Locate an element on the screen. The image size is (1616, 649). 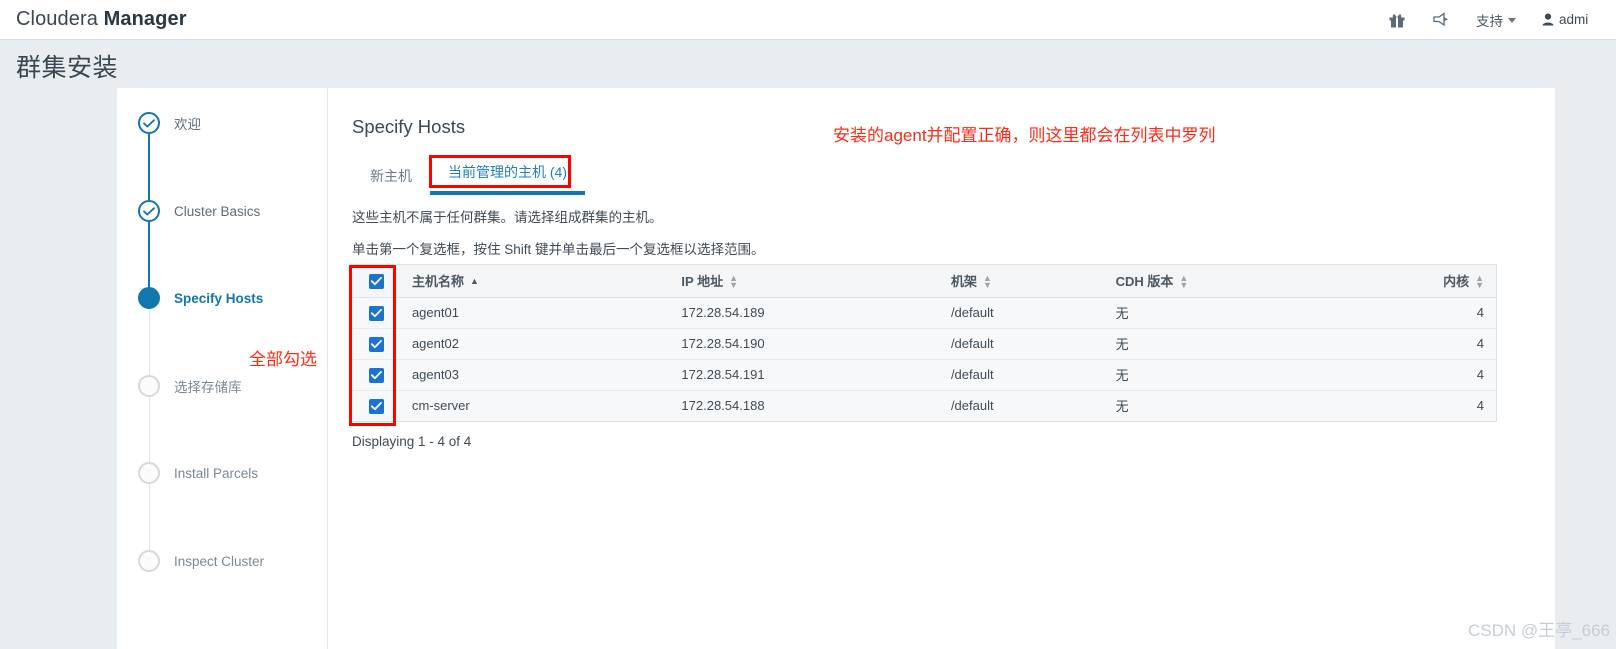
cell-ip: 172.28.54.188 is located at coordinates (804, 405).